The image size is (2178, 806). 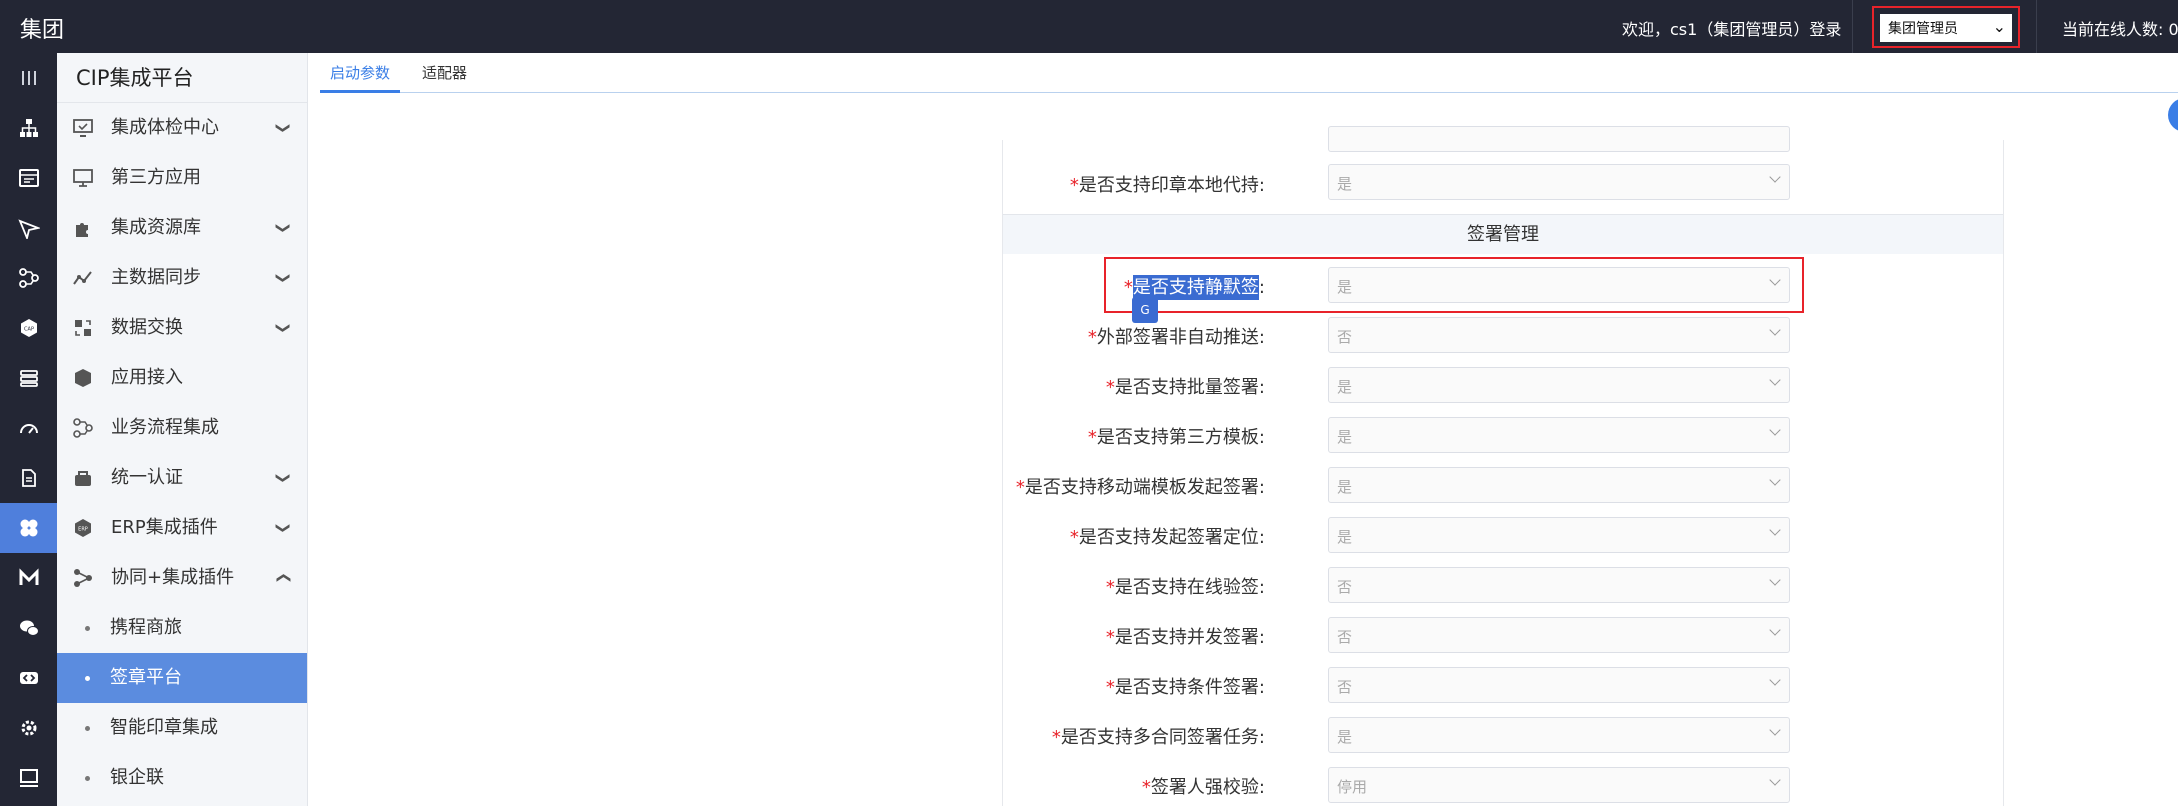 What do you see at coordinates (1180, 337) in the screenshot?
I see `field-label-text: 外部签署非自动推送:` at bounding box center [1180, 337].